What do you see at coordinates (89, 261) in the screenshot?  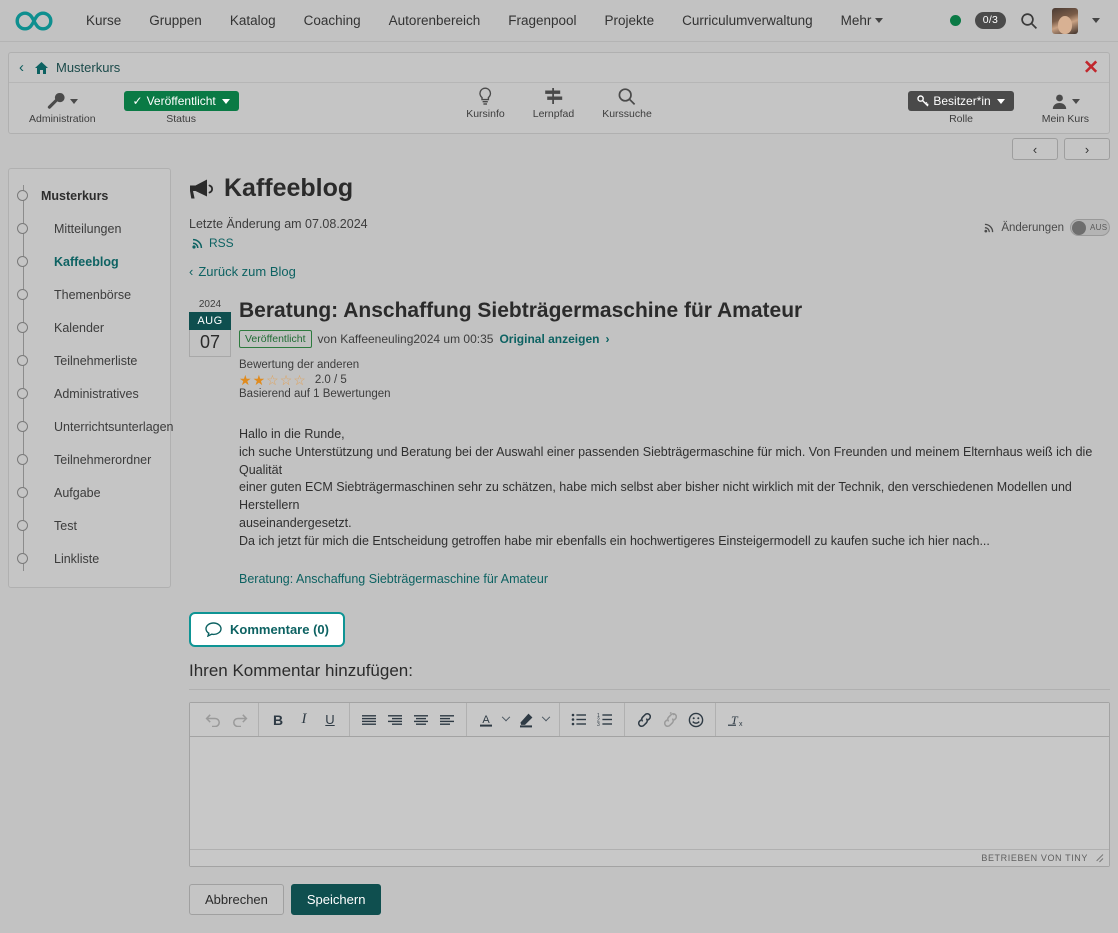 I see `sidebar-item-kaffeeblog: Kaffeeblog` at bounding box center [89, 261].